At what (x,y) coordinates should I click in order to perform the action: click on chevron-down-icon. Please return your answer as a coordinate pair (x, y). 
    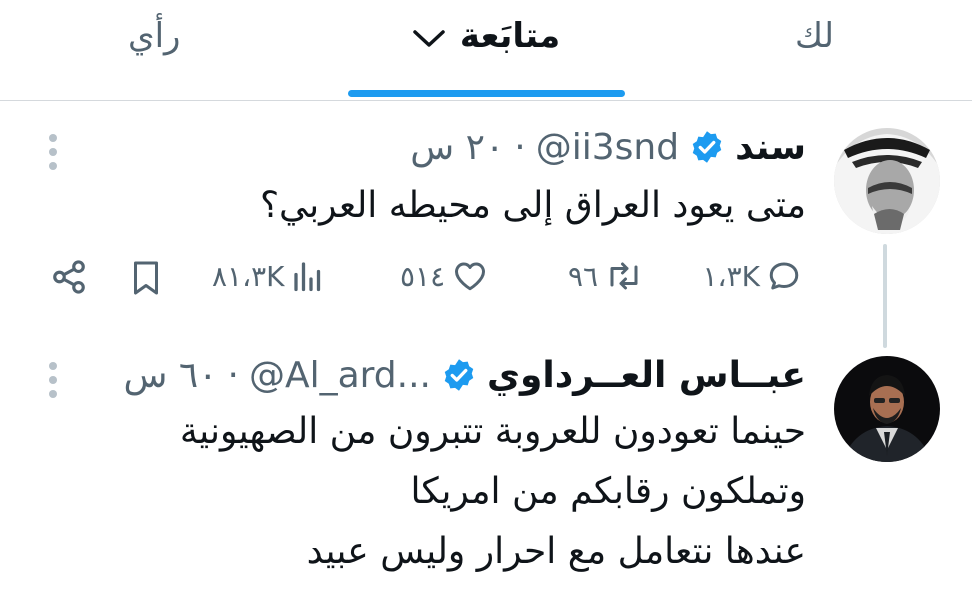
    Looking at the image, I should click on (429, 38).